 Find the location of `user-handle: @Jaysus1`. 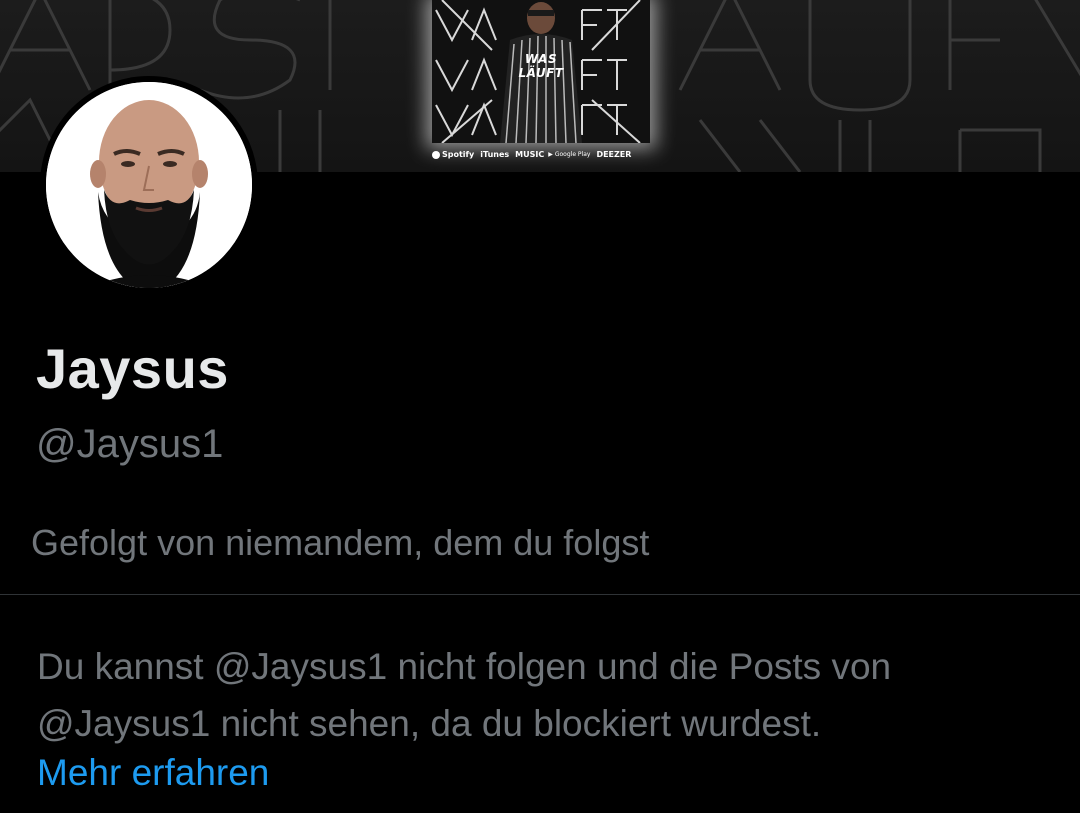

user-handle: @Jaysus1 is located at coordinates (130, 444).